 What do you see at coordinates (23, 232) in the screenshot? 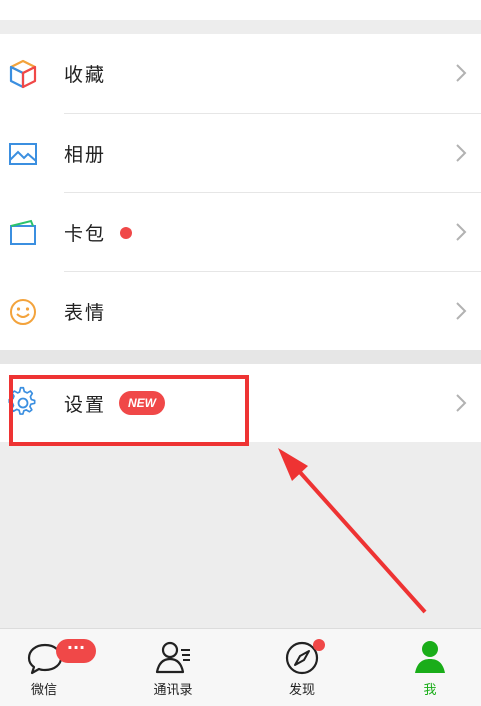
I see `card-wallet-icon` at bounding box center [23, 232].